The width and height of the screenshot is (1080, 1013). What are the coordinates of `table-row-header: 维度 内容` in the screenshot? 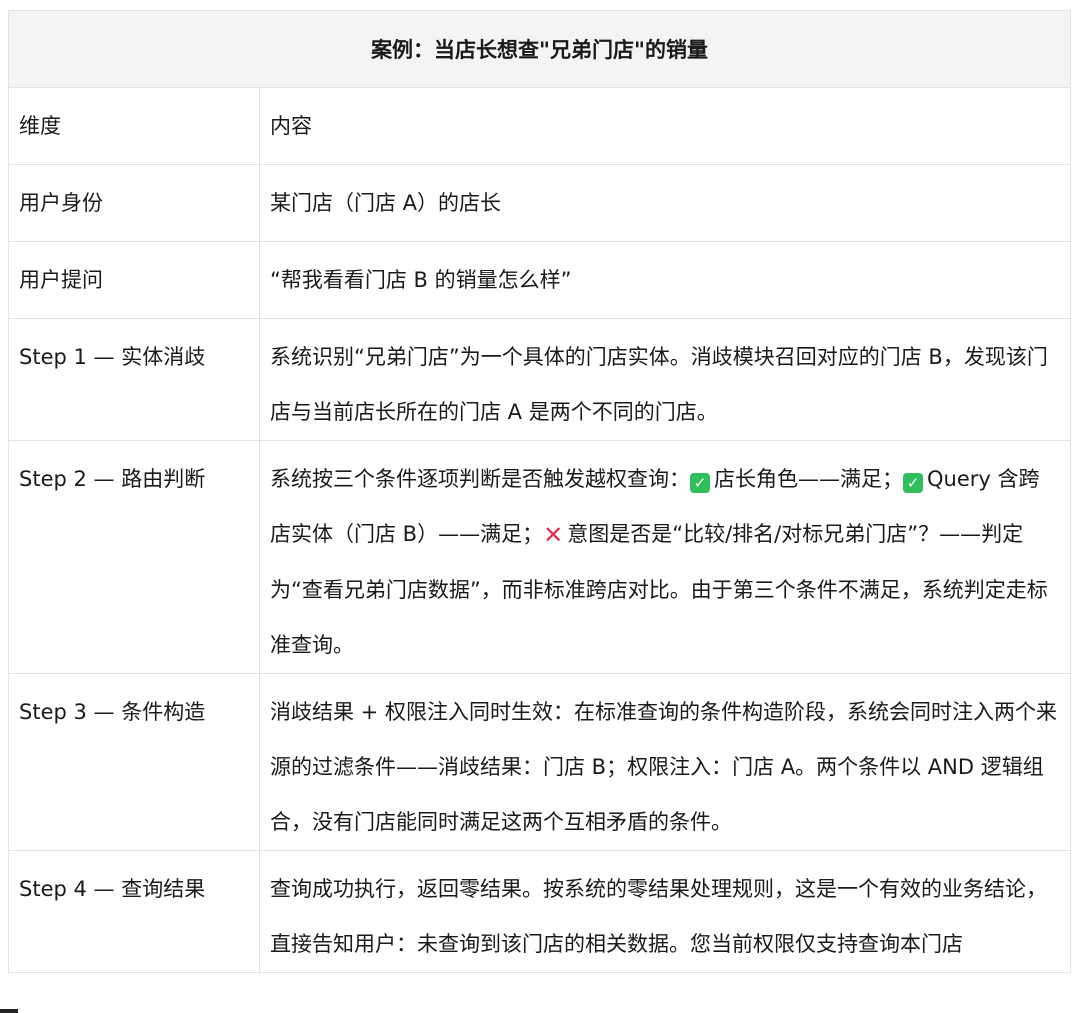 It's located at (540, 126).